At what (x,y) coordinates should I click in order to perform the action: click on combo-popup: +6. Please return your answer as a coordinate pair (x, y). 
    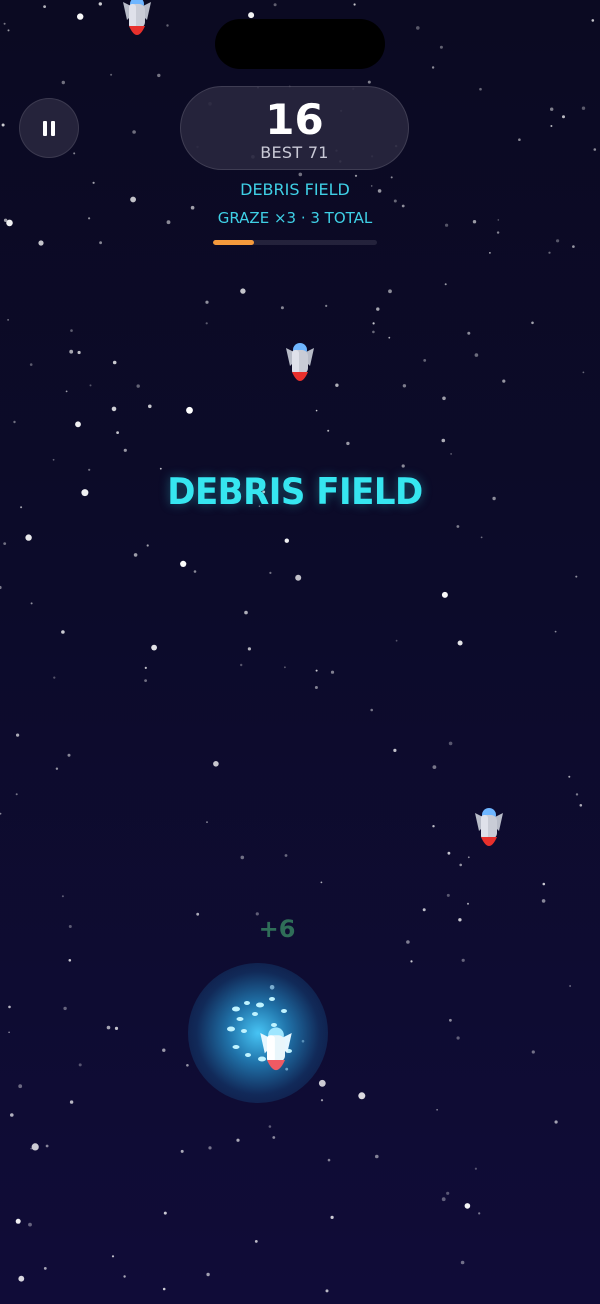
    Looking at the image, I should click on (277, 929).